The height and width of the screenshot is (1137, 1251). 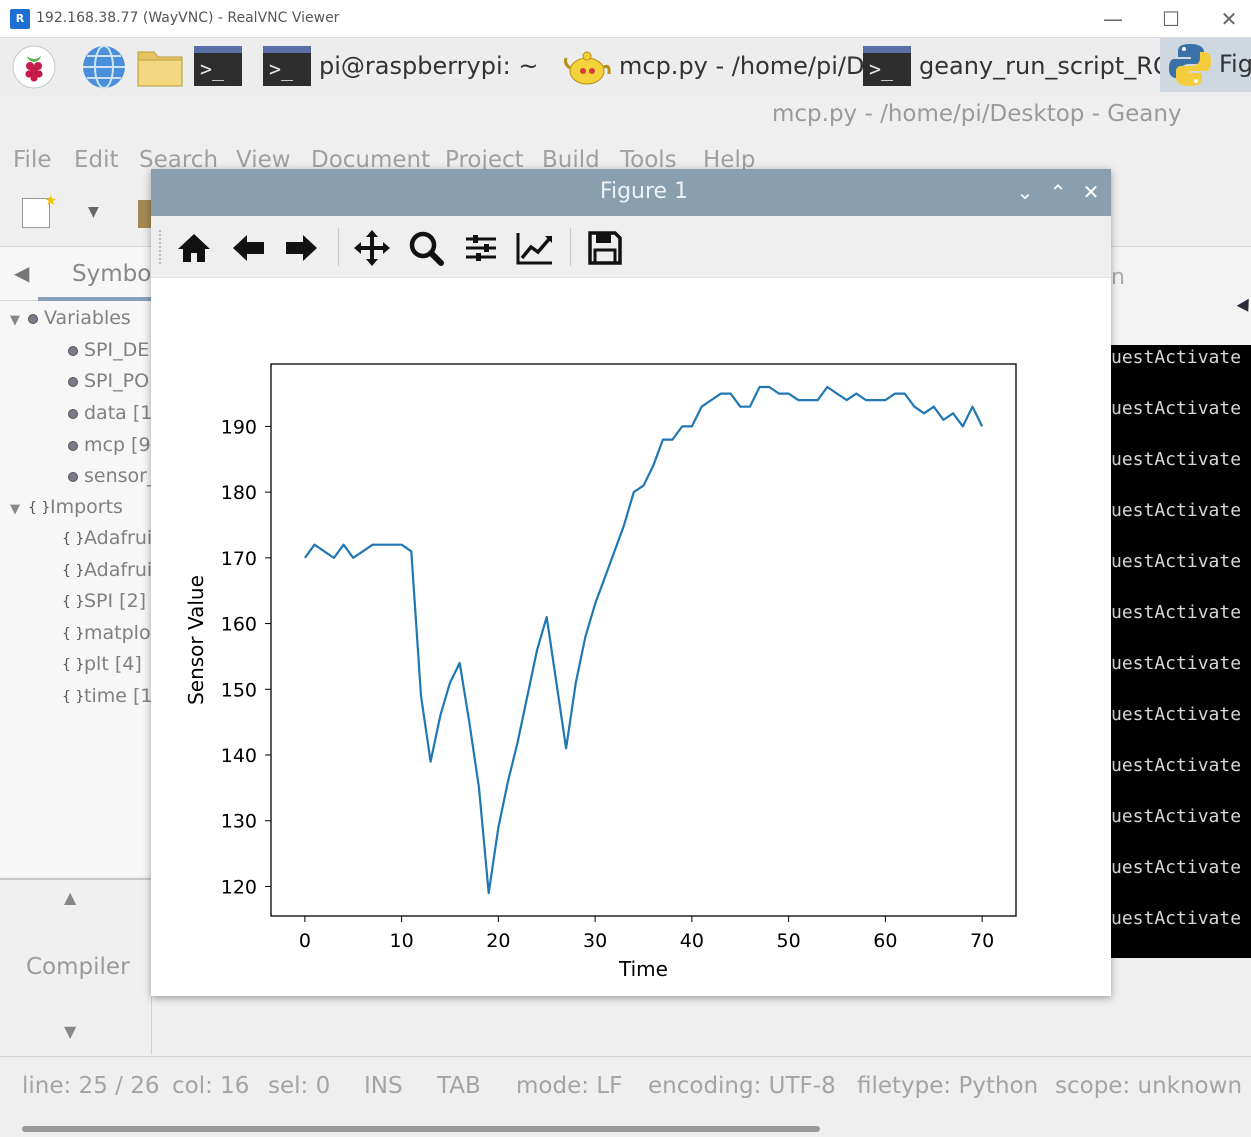 What do you see at coordinates (569, 1086) in the screenshot?
I see `status-mode: mode: LF` at bounding box center [569, 1086].